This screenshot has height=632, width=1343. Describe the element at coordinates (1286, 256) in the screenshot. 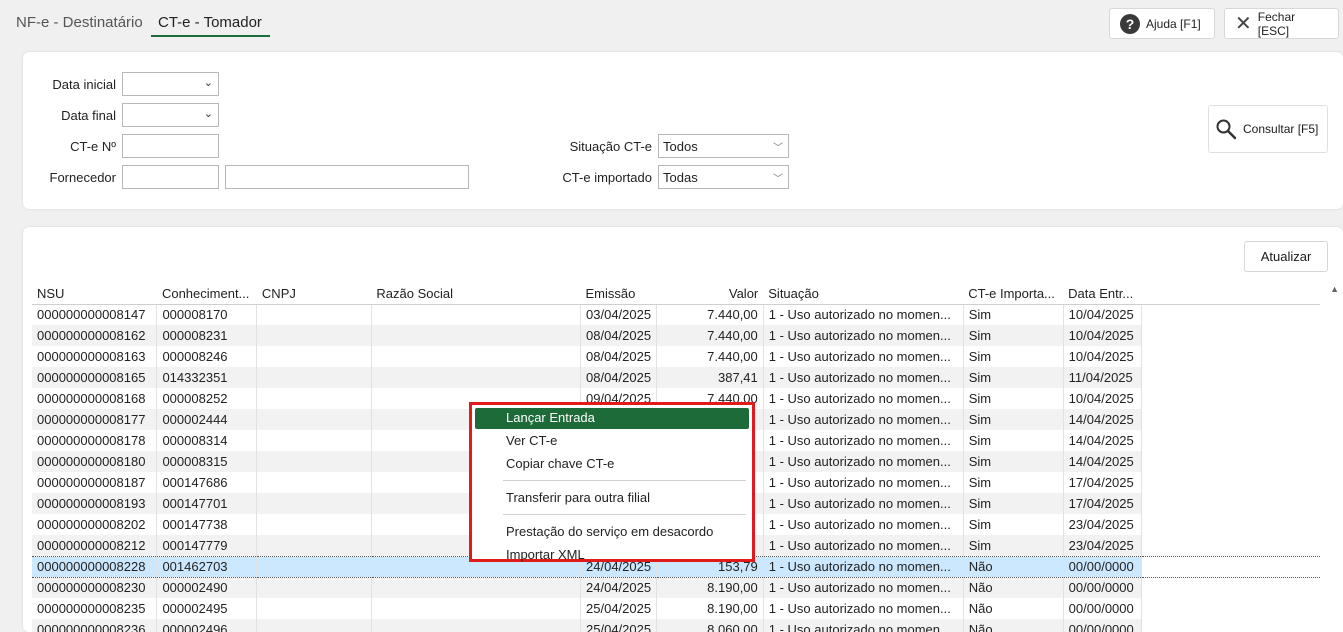

I see `atualizar-button: Atualizar` at that location.